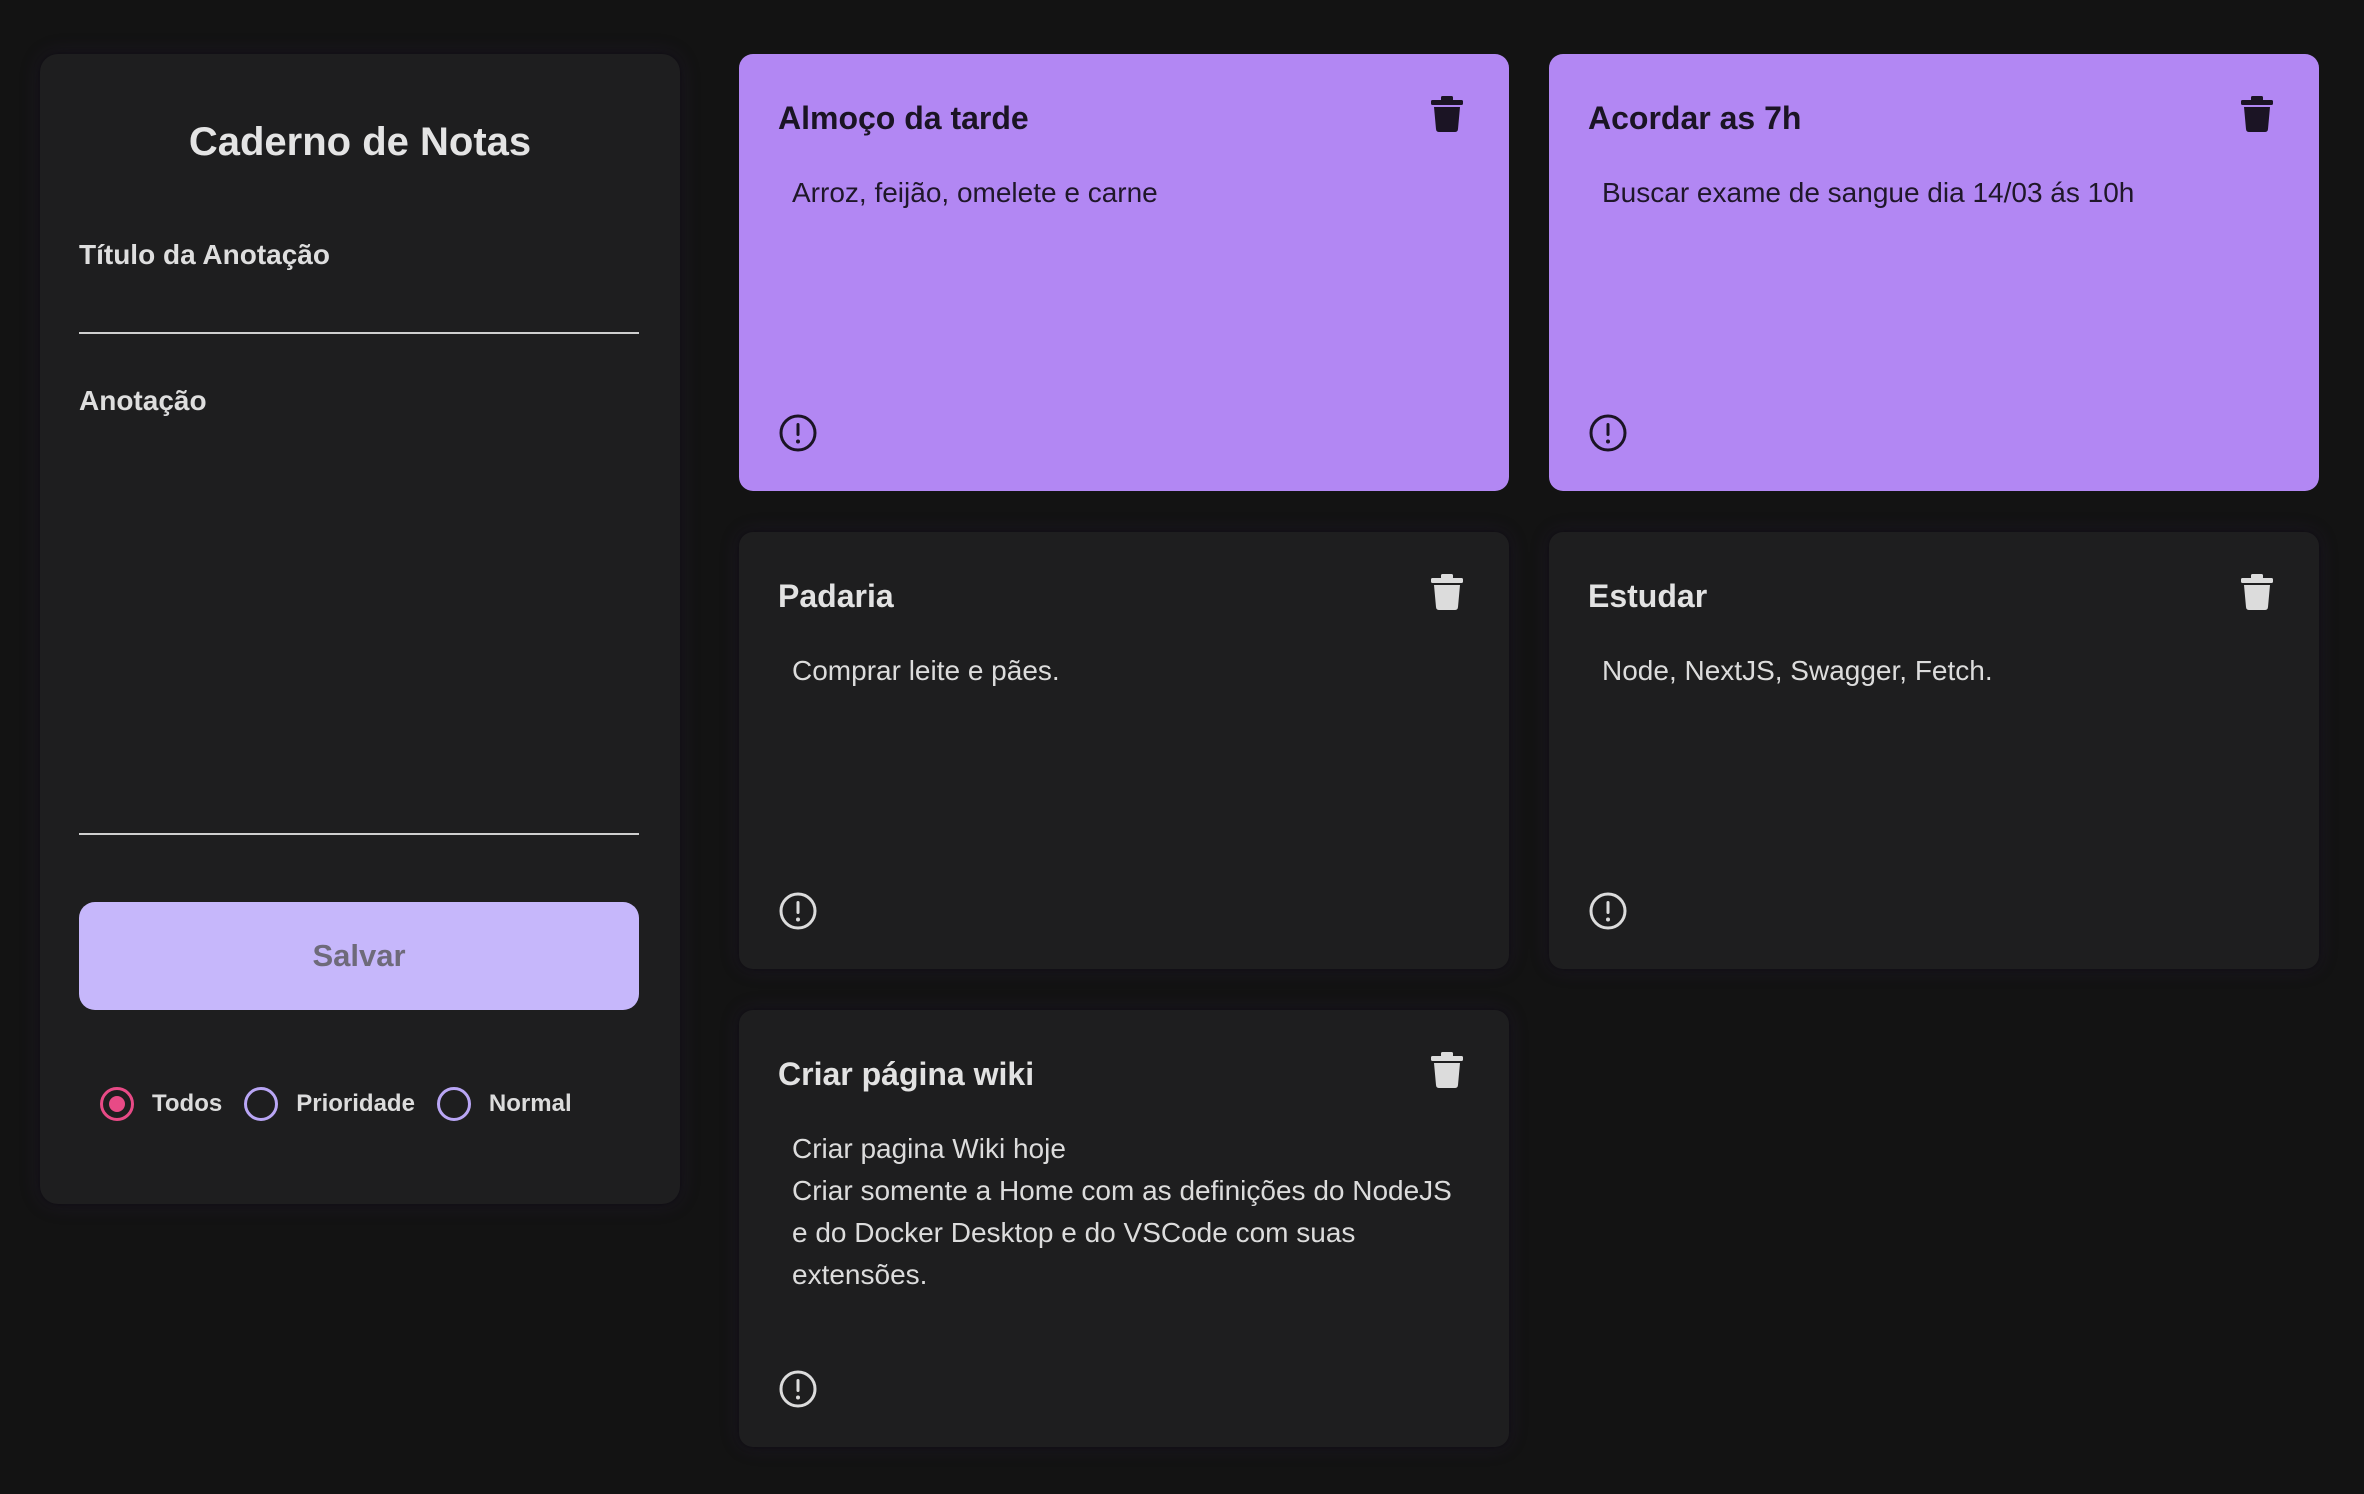 Image resolution: width=2364 pixels, height=1494 pixels. Describe the element at coordinates (143, 400) in the screenshot. I see `note-field-label: Anotação` at that location.